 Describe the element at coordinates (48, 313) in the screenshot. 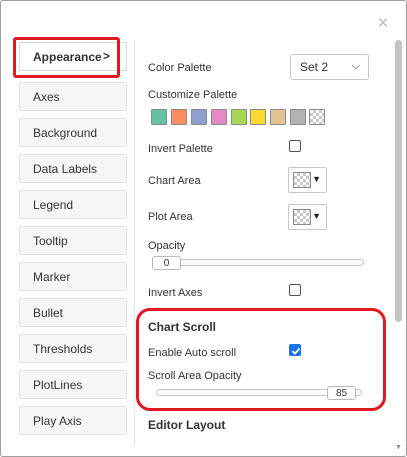

I see `sidebar-item-label: Bullet` at that location.